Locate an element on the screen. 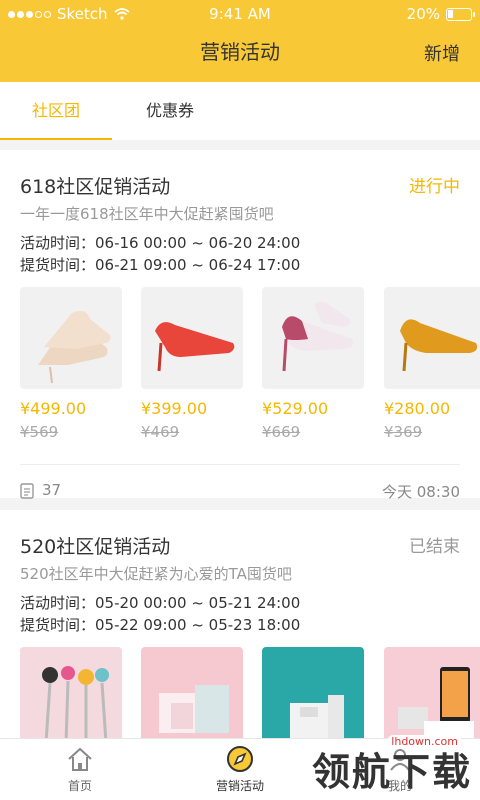 The height and width of the screenshot is (800, 480). page-title: 营销活动 is located at coordinates (240, 52).